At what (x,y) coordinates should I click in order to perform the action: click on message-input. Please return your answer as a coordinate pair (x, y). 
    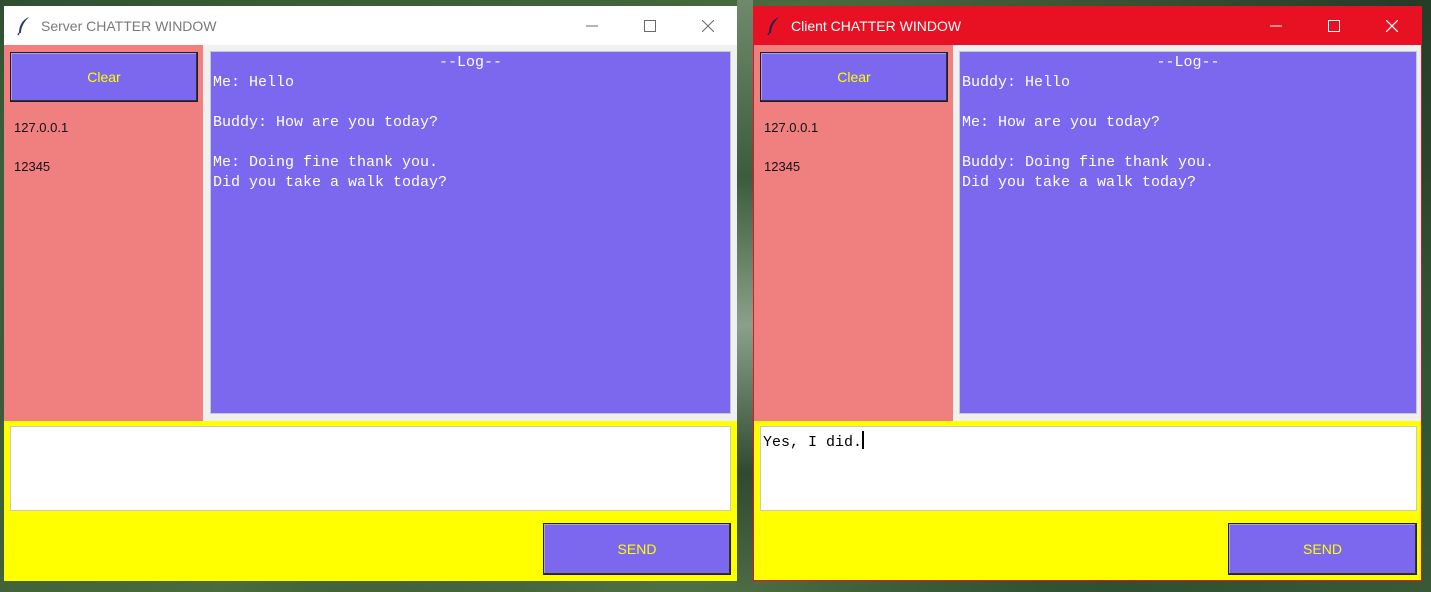
    Looking at the image, I should click on (370, 468).